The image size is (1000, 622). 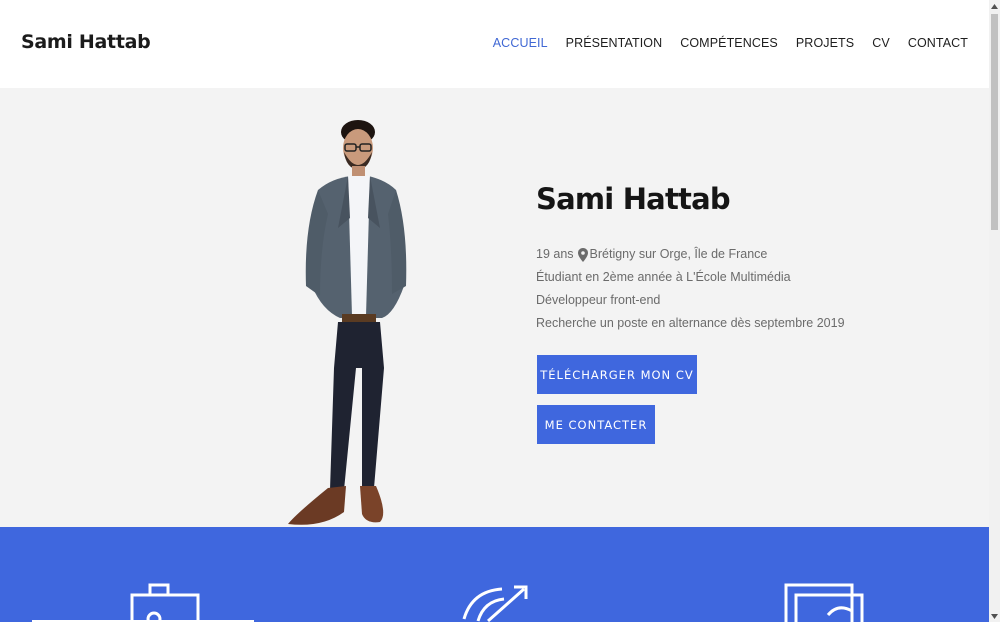 What do you see at coordinates (520, 43) in the screenshot?
I see `nav-item-accueil: ACCUEIL` at bounding box center [520, 43].